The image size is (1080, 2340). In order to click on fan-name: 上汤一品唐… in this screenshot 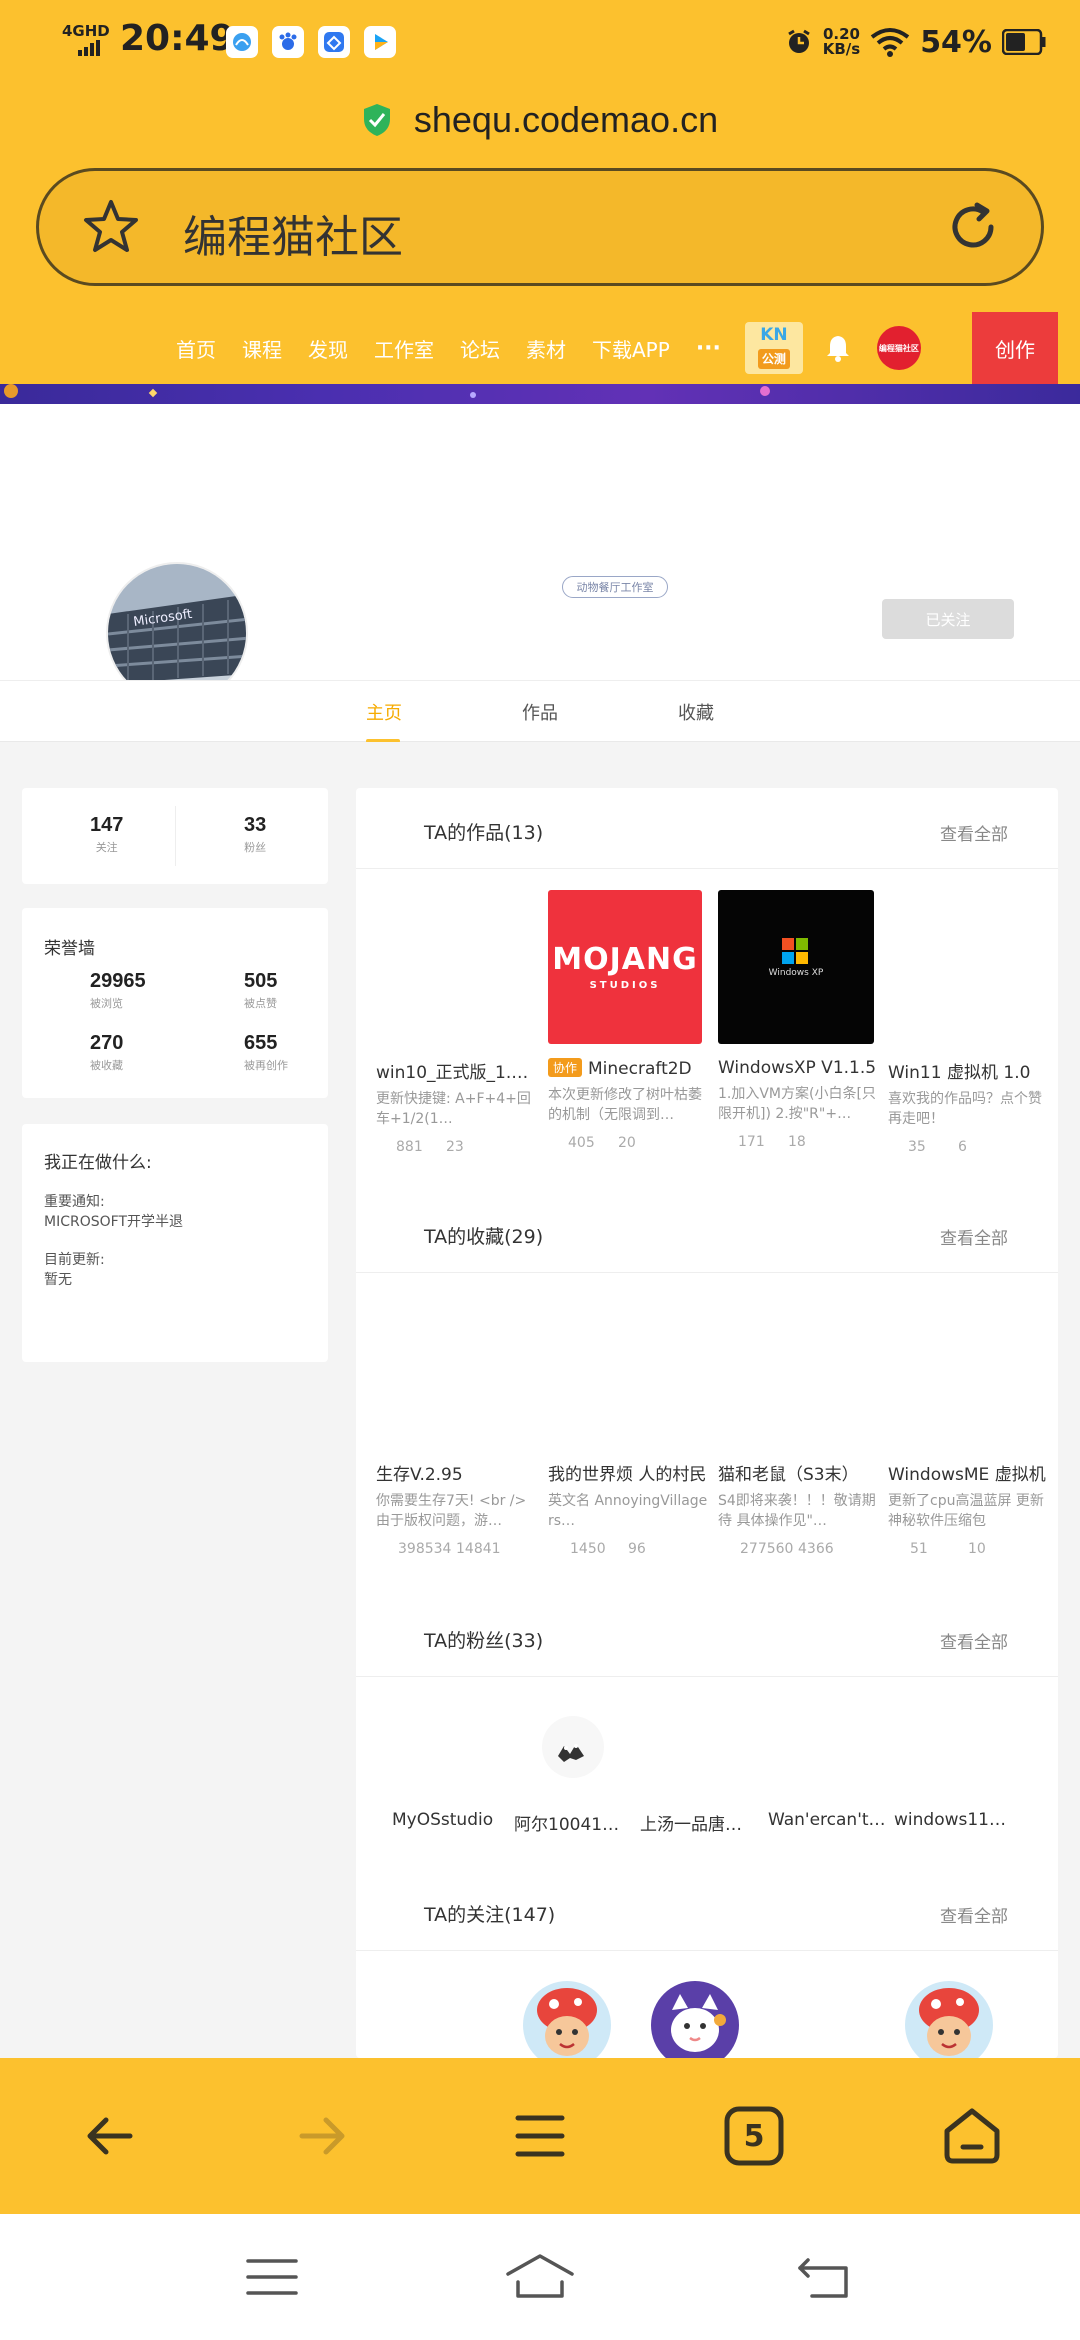, I will do `click(691, 1822)`.